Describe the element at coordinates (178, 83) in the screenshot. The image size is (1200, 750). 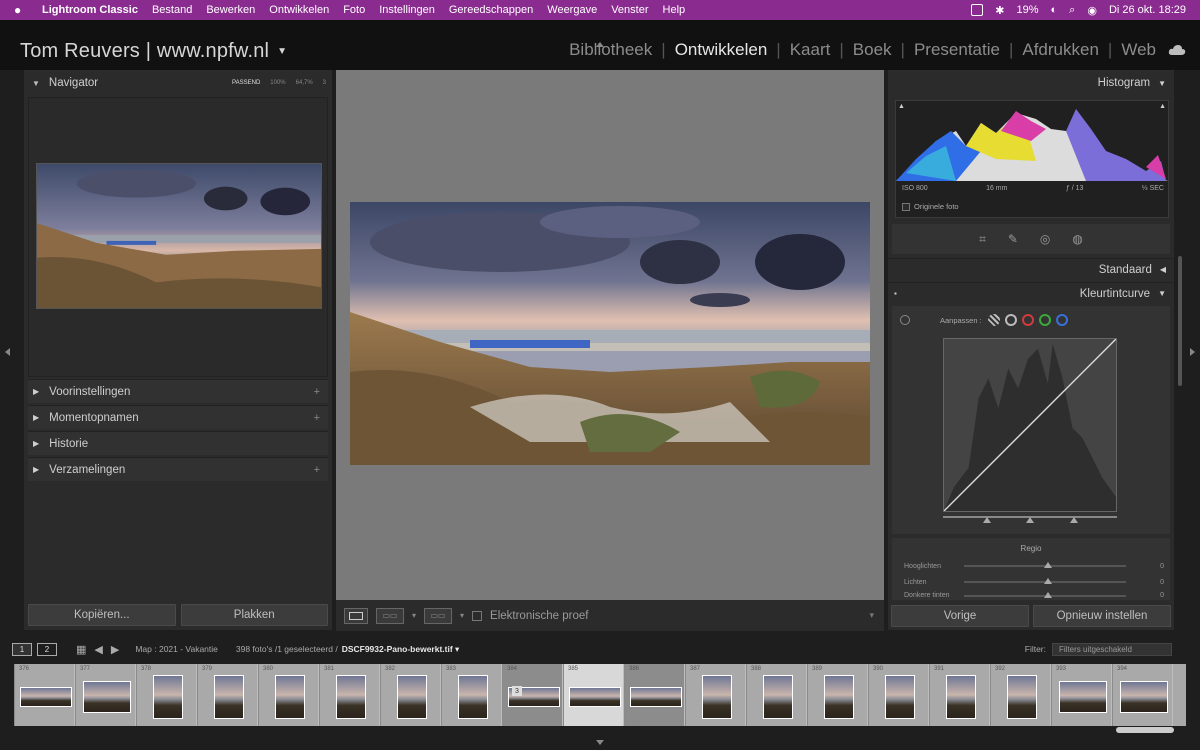
I see `navigator-header: ▼ Navigator PASSEND 100% 64,7% 3` at that location.